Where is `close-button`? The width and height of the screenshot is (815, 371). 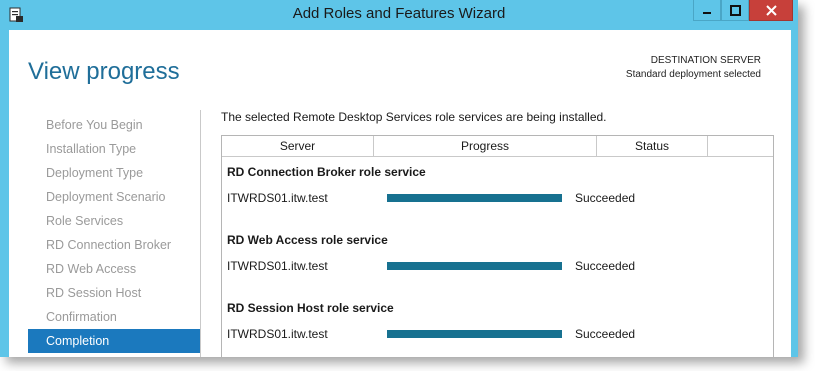 close-button is located at coordinates (771, 10).